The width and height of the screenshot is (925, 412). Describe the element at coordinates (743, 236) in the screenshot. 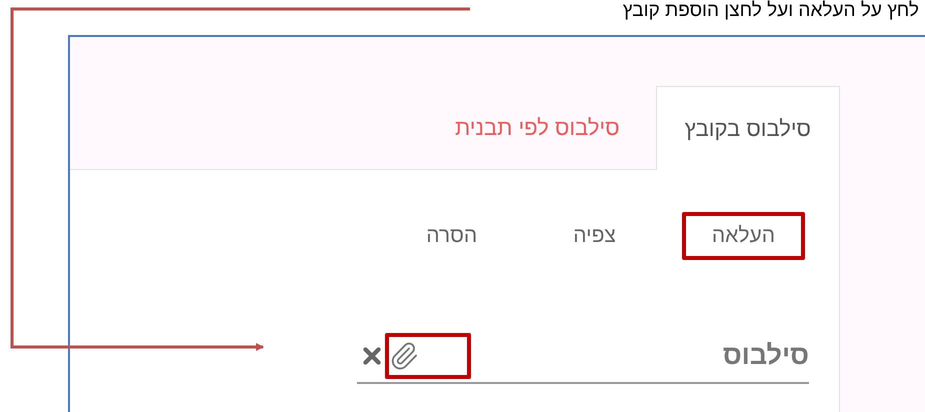

I see `action-link: העלאה` at that location.